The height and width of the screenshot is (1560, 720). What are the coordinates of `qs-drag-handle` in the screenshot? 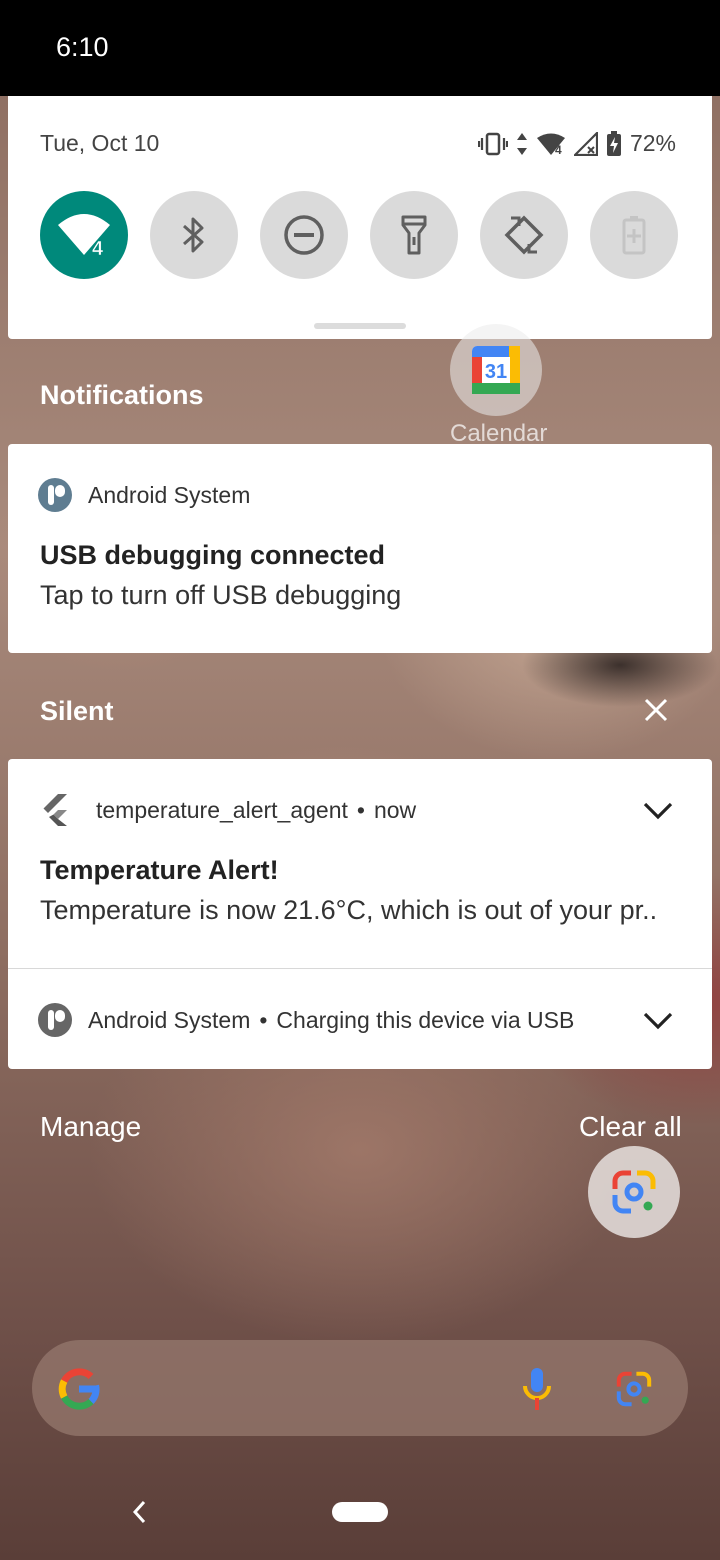 It's located at (360, 326).